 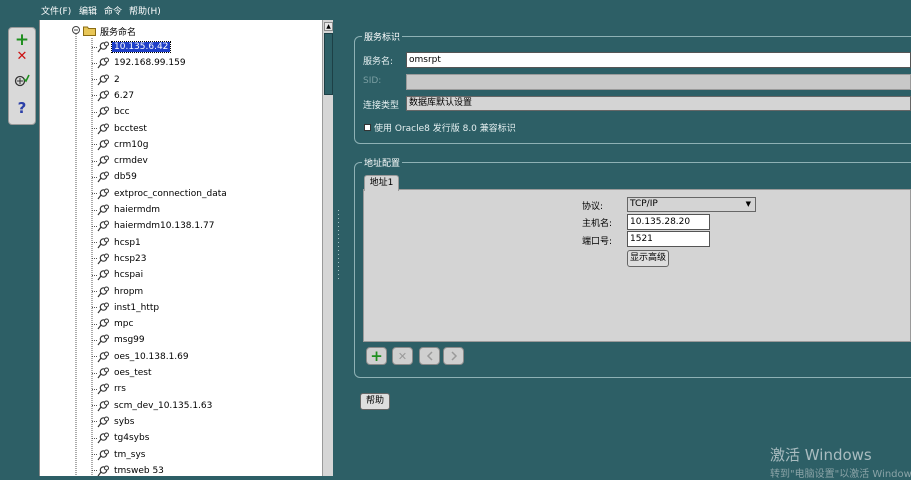 What do you see at coordinates (122, 112) in the screenshot?
I see `tree-item-label: bcc` at bounding box center [122, 112].